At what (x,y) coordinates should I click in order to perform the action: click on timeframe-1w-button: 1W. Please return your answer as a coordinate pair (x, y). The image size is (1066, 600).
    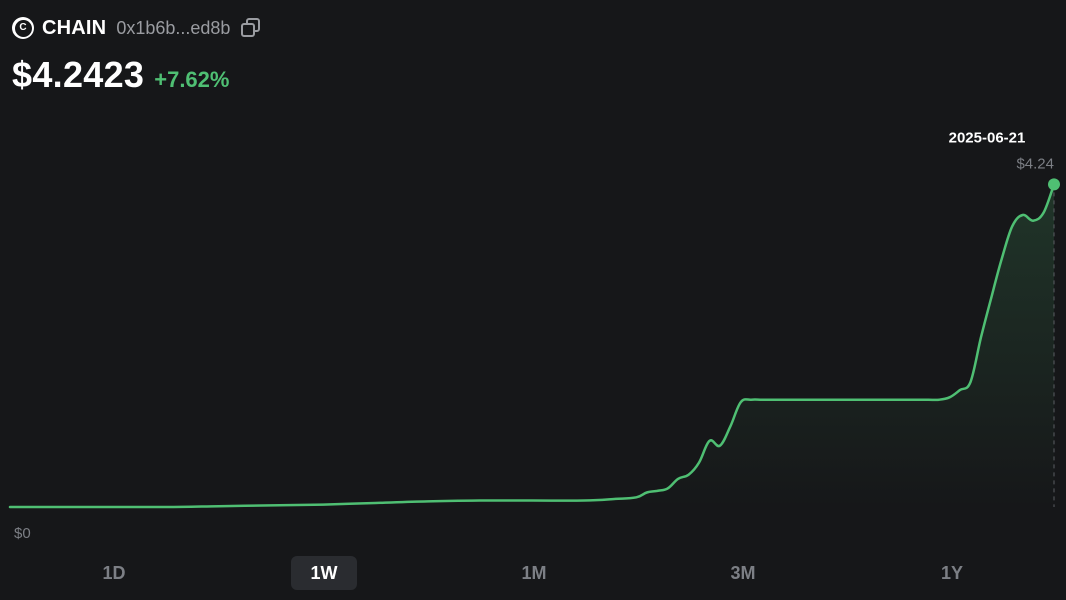
    Looking at the image, I should click on (324, 573).